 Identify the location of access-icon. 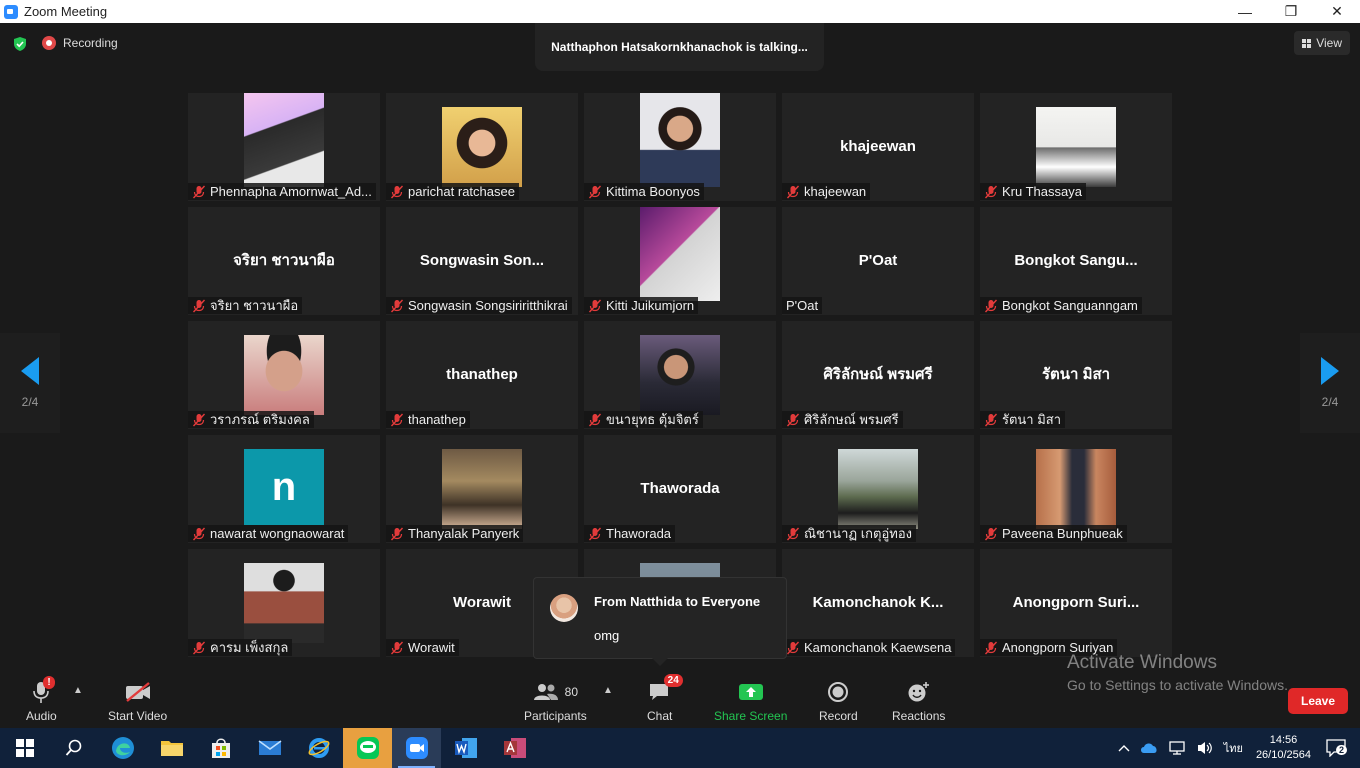
(514, 748).